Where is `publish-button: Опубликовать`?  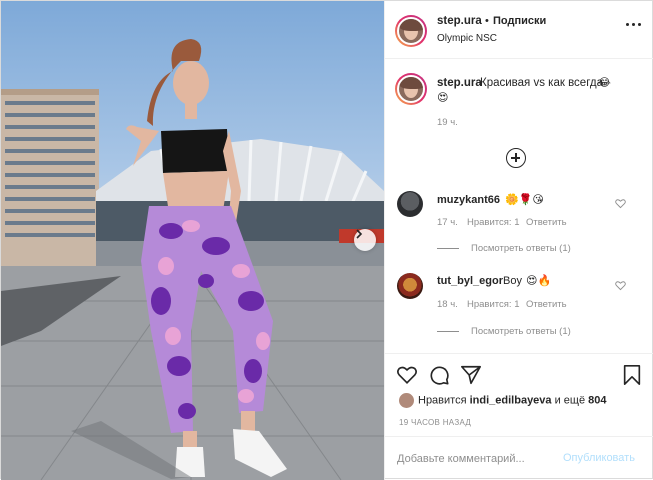 publish-button: Опубликовать is located at coordinates (599, 458).